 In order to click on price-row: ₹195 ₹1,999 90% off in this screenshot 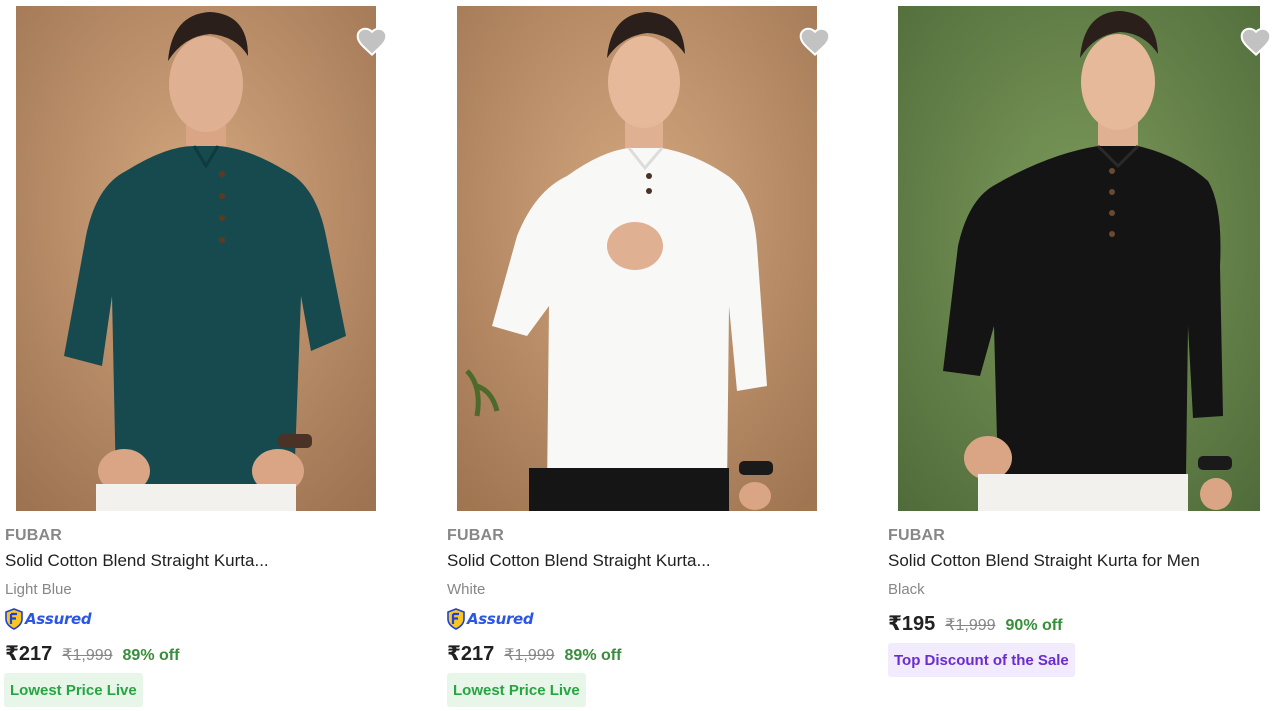, I will do `click(975, 623)`.